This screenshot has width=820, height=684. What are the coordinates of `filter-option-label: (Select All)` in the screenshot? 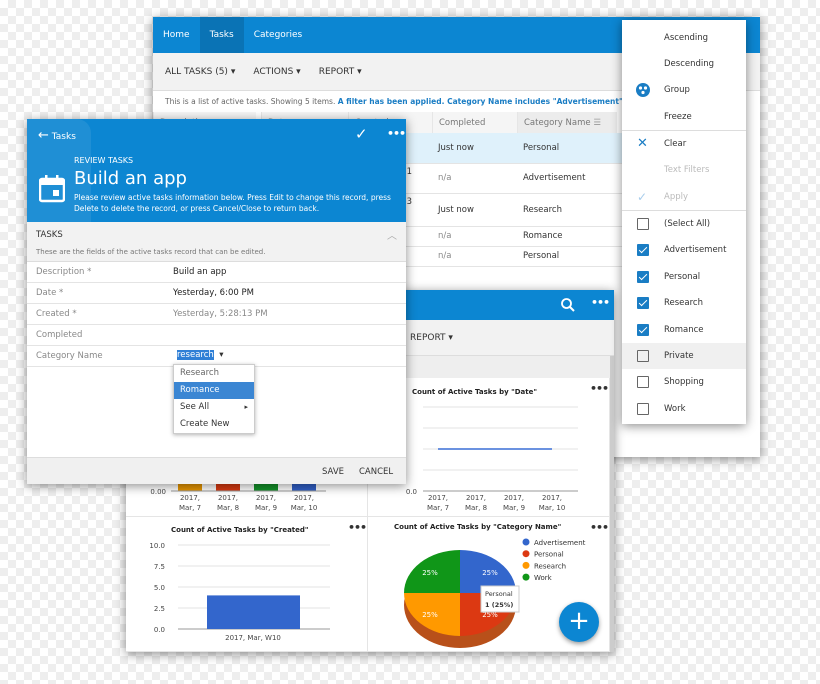 It's located at (687, 224).